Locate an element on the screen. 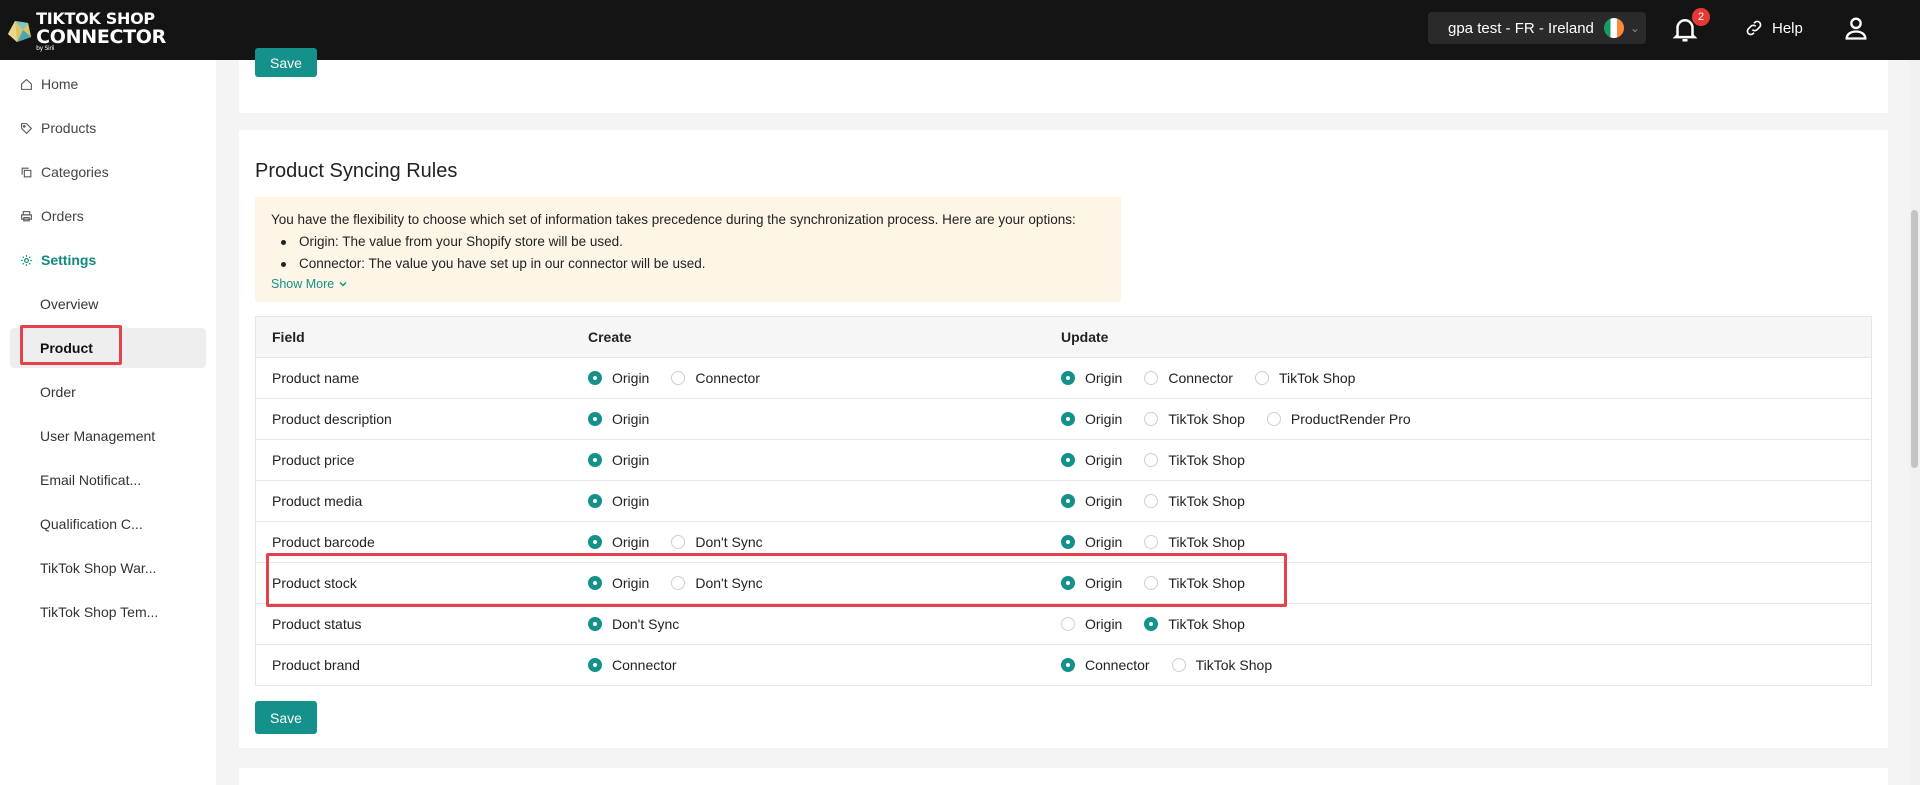  field-name: Product status is located at coordinates (317, 624).